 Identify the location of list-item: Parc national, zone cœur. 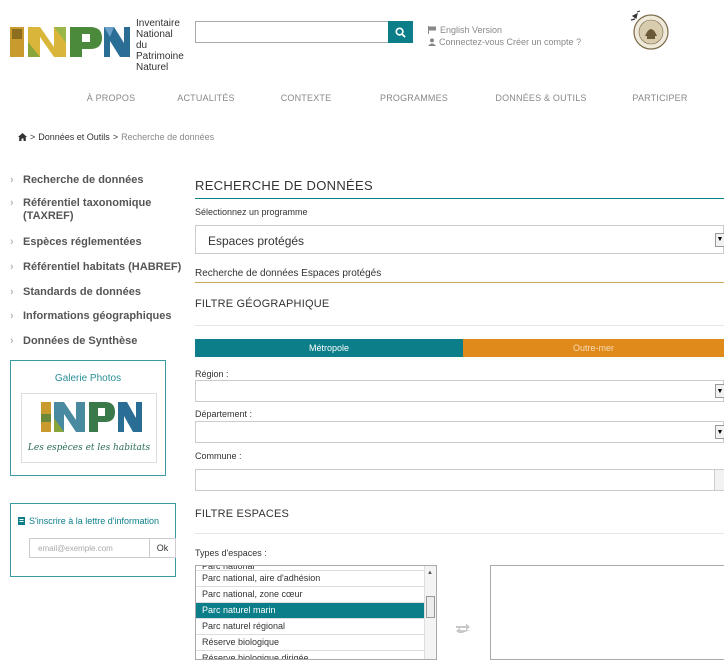
(316, 595).